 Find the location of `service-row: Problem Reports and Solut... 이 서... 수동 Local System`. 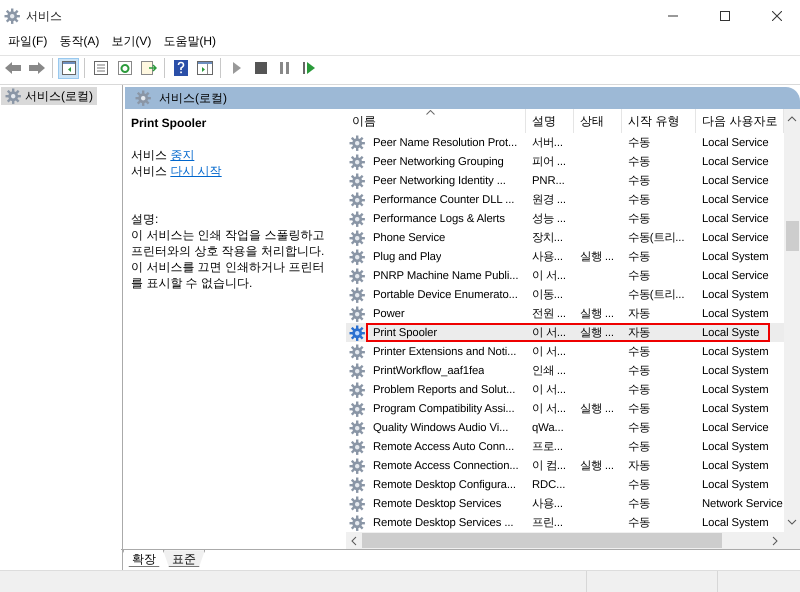

service-row: Problem Reports and Solut... 이 서... 수동 Local System is located at coordinates (565, 390).